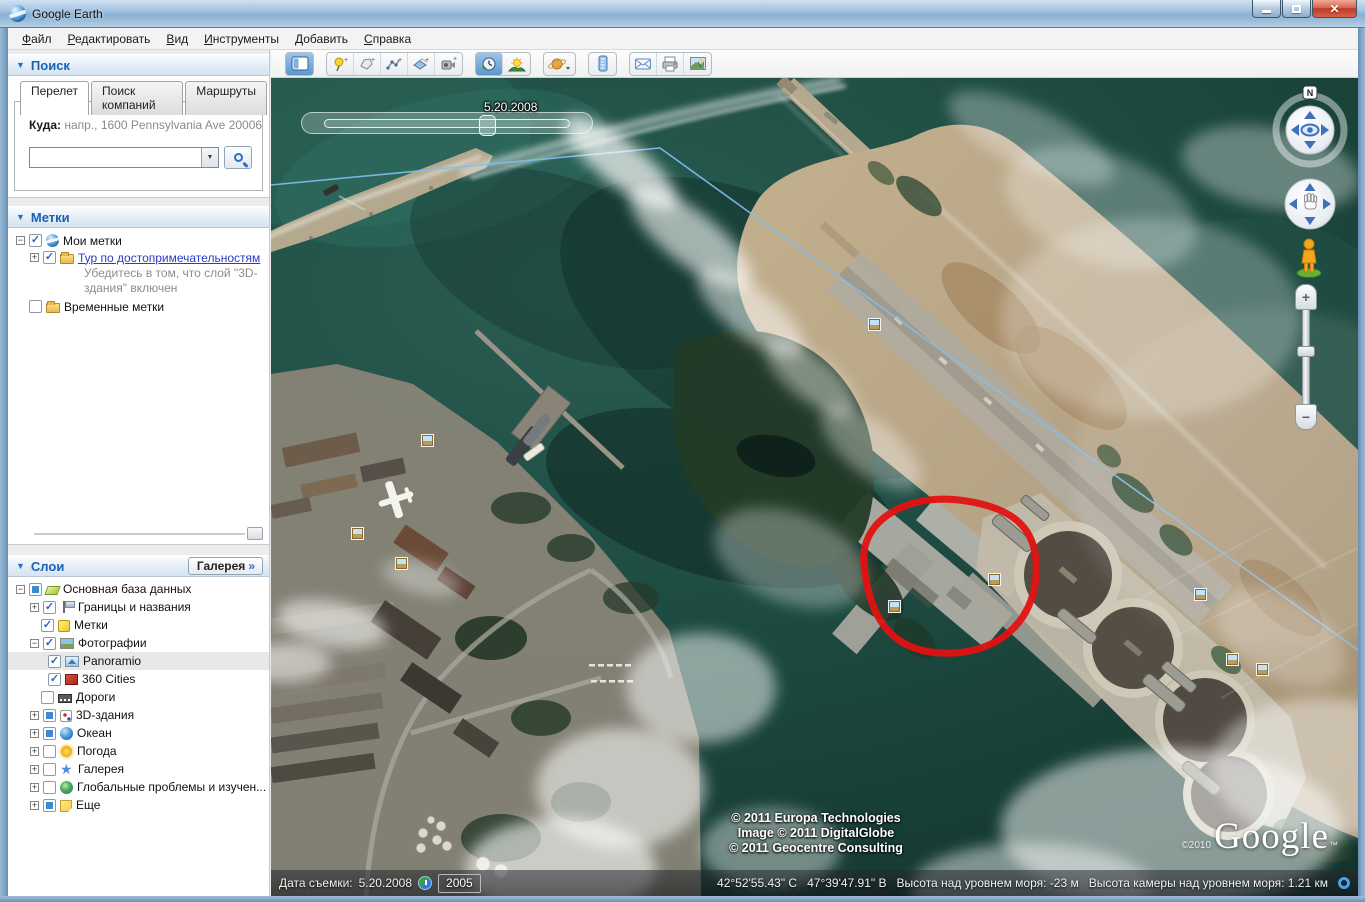 Image resolution: width=1365 pixels, height=902 pixels. Describe the element at coordinates (241, 39) in the screenshot. I see `menu-tools: Инструменты` at that location.